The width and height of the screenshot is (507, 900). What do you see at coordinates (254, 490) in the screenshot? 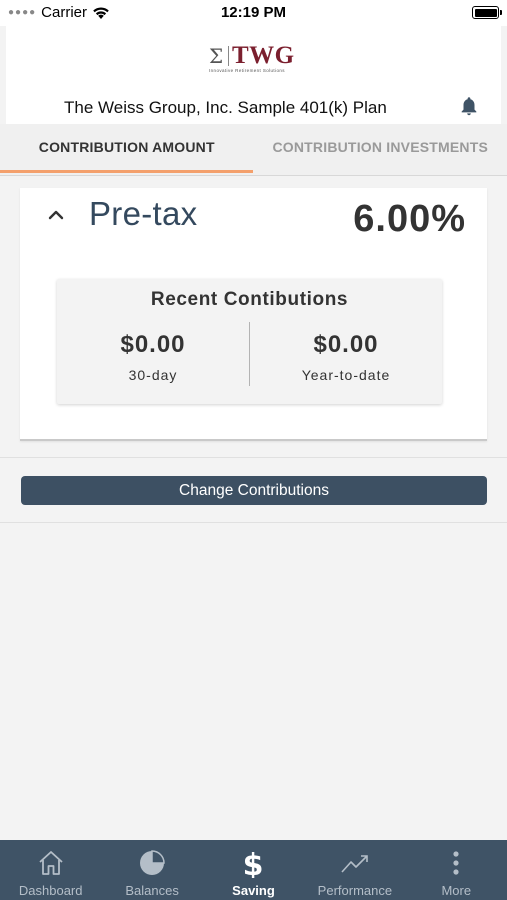
I see `change-contributions-button: Change Contributions` at bounding box center [254, 490].